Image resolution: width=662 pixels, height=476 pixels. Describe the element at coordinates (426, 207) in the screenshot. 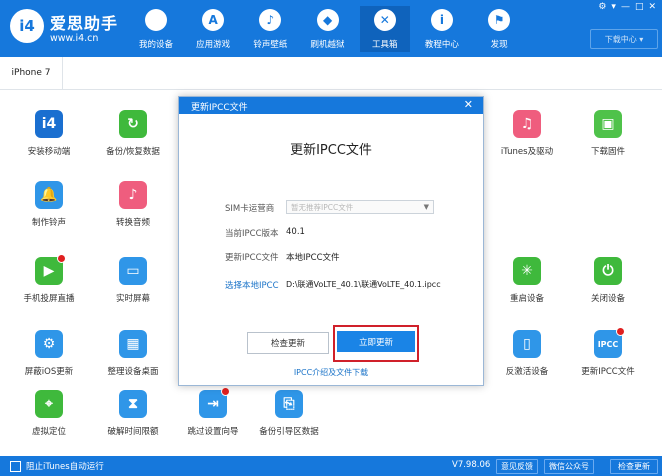

I see `chevron-down-icon: ▼` at that location.